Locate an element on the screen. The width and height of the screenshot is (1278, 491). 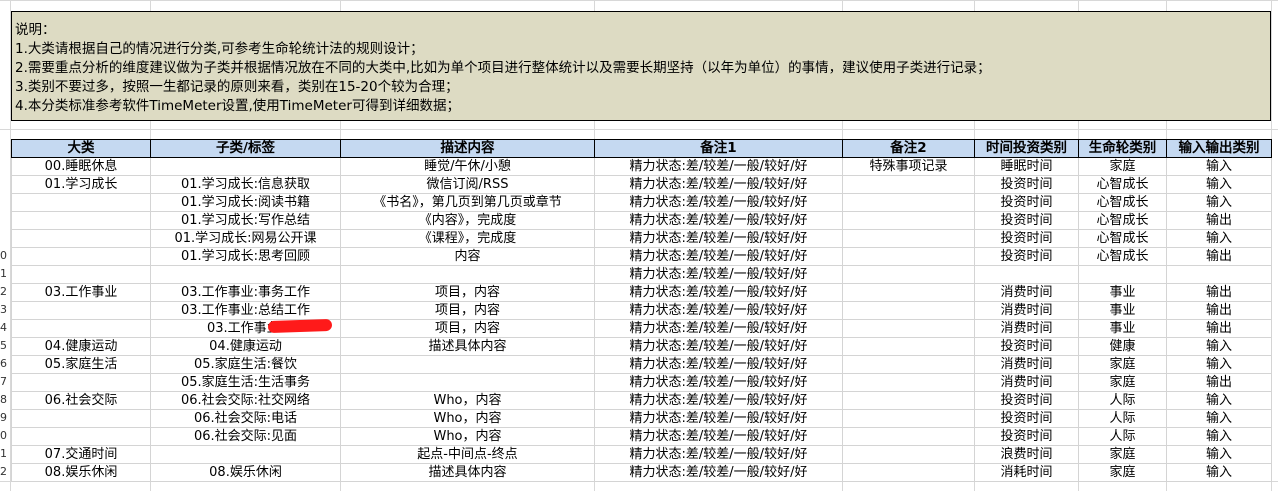
cell-subcategory: 06.社会交际:电话 is located at coordinates (245, 418).